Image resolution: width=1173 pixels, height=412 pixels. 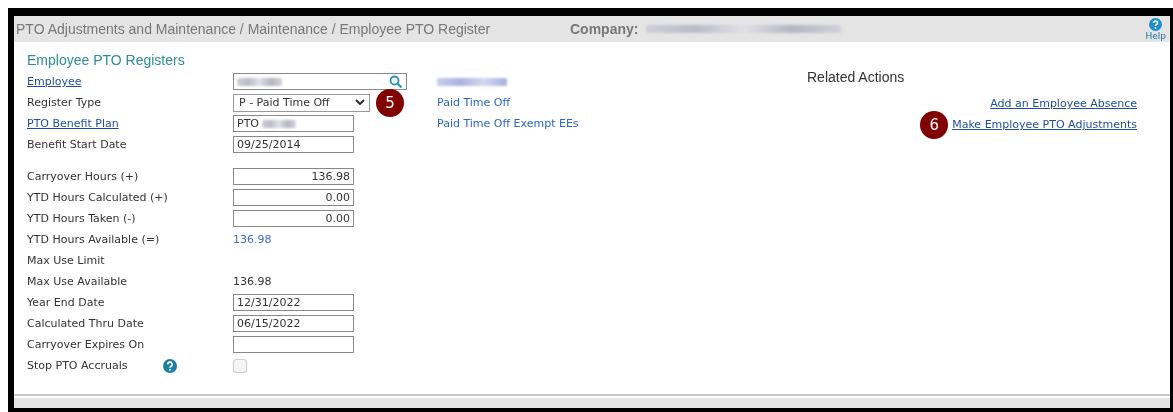 What do you see at coordinates (293, 302) in the screenshot?
I see `input-field: 12/31/2022` at bounding box center [293, 302].